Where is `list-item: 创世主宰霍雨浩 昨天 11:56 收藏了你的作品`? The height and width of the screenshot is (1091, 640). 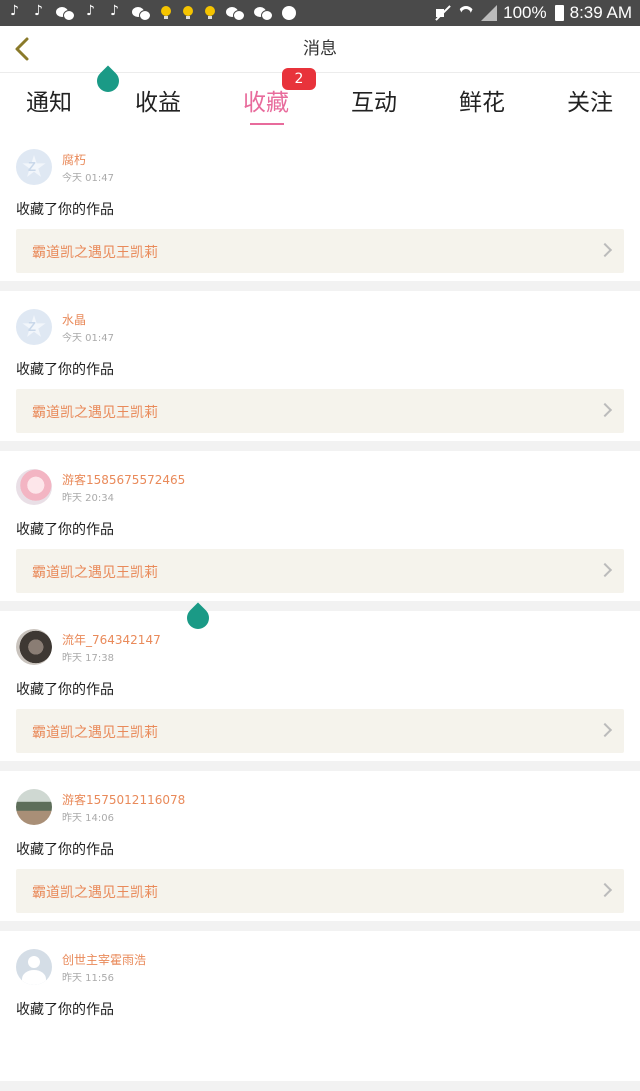 list-item: 创世主宰霍雨浩 昨天 11:56 收藏了你的作品 is located at coordinates (320, 1006).